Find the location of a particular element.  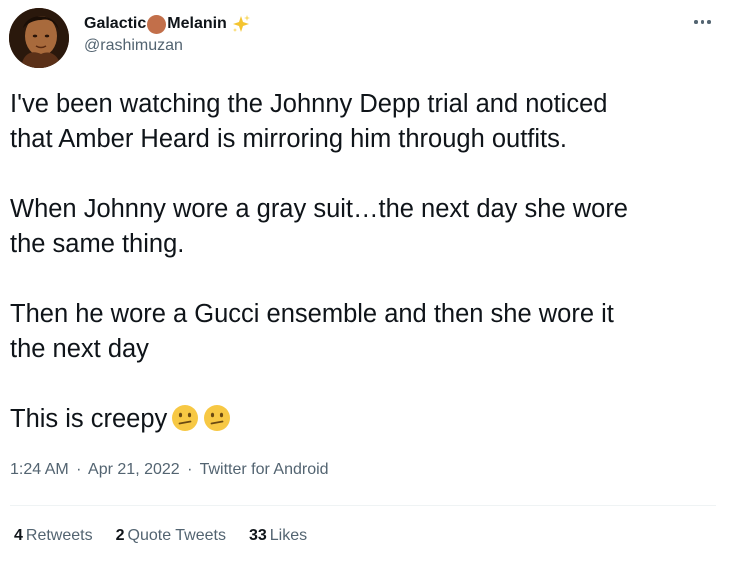

quote-tweets-link: 2 Quote Tweets is located at coordinates (171, 536).